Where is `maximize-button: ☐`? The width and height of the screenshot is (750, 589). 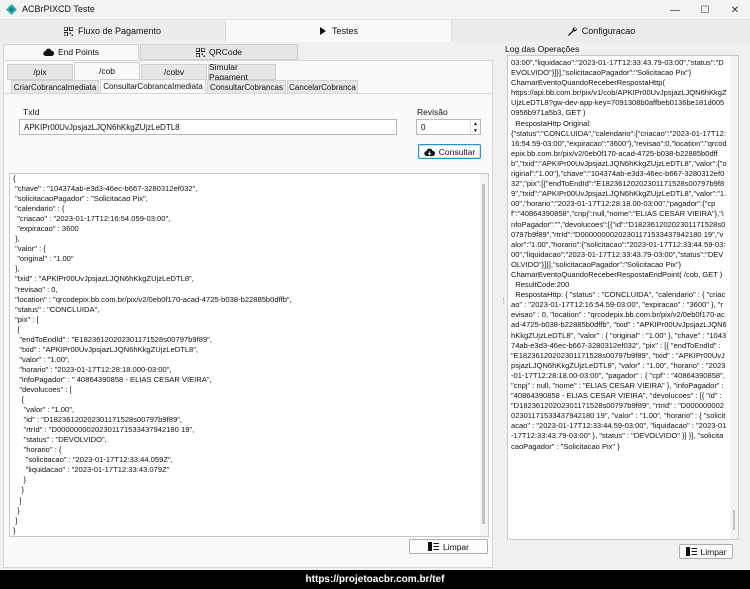 maximize-button: ☐ is located at coordinates (705, 10).